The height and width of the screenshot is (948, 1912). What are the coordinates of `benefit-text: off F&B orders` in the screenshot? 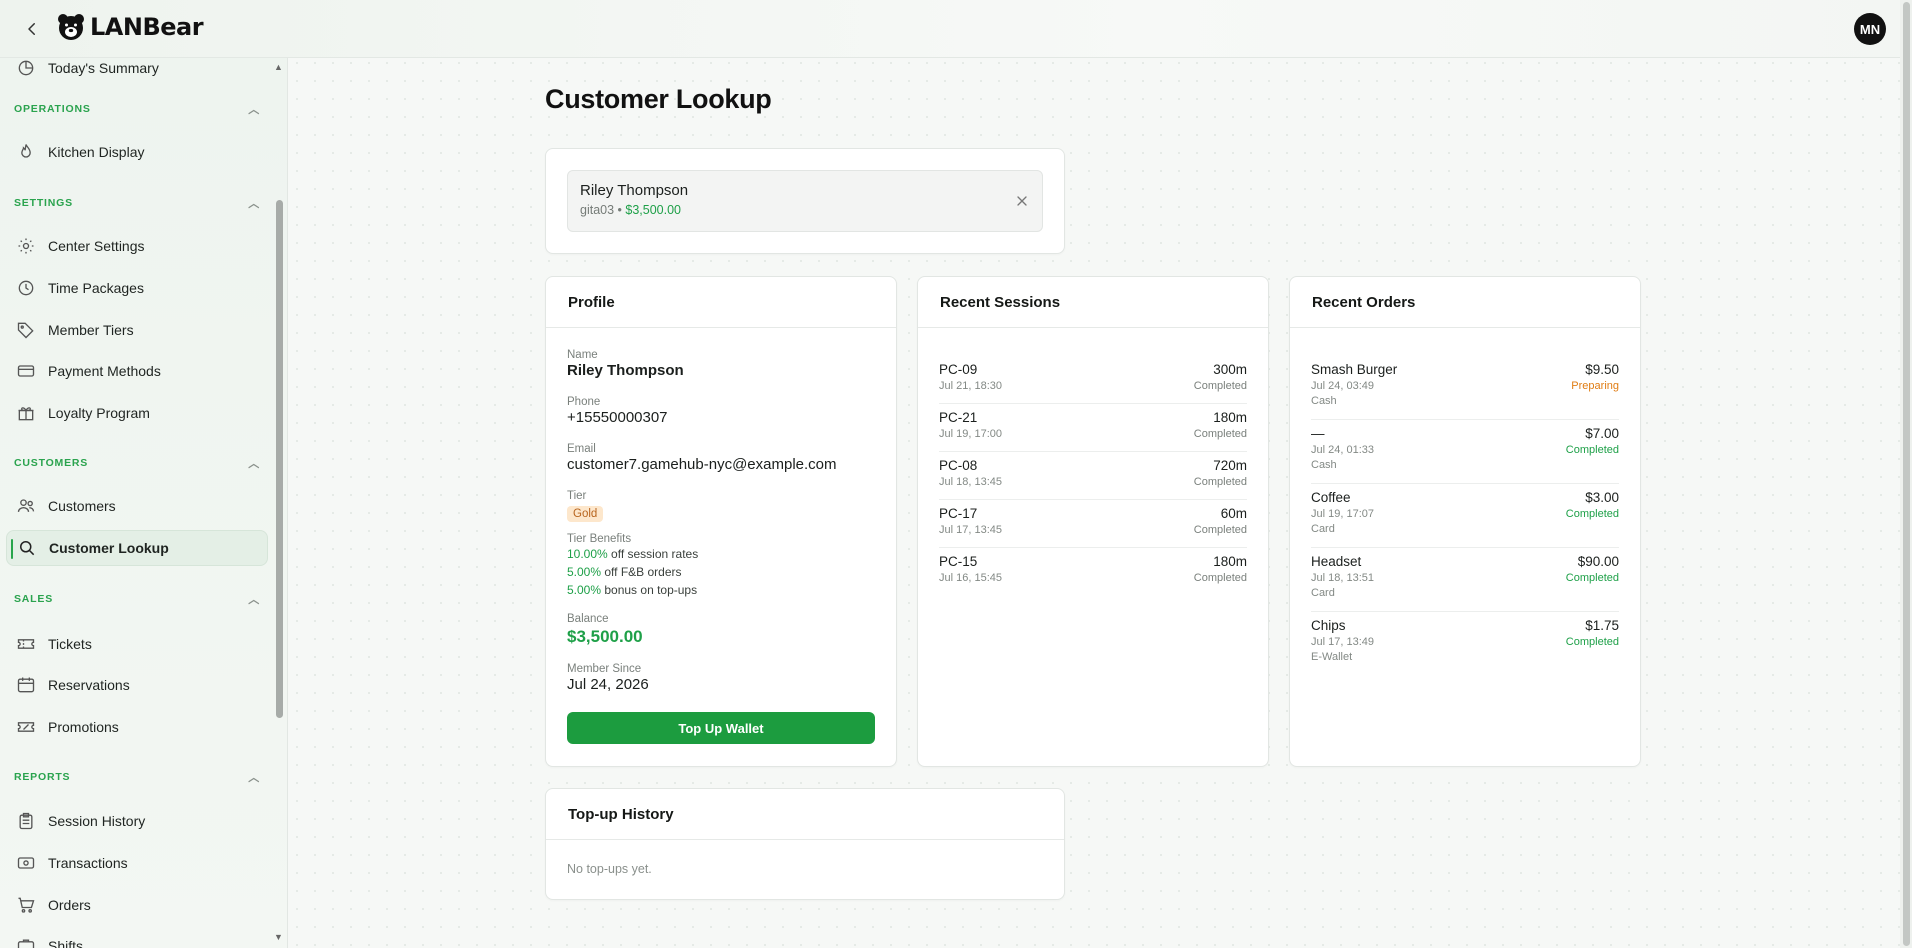 It's located at (641, 572).